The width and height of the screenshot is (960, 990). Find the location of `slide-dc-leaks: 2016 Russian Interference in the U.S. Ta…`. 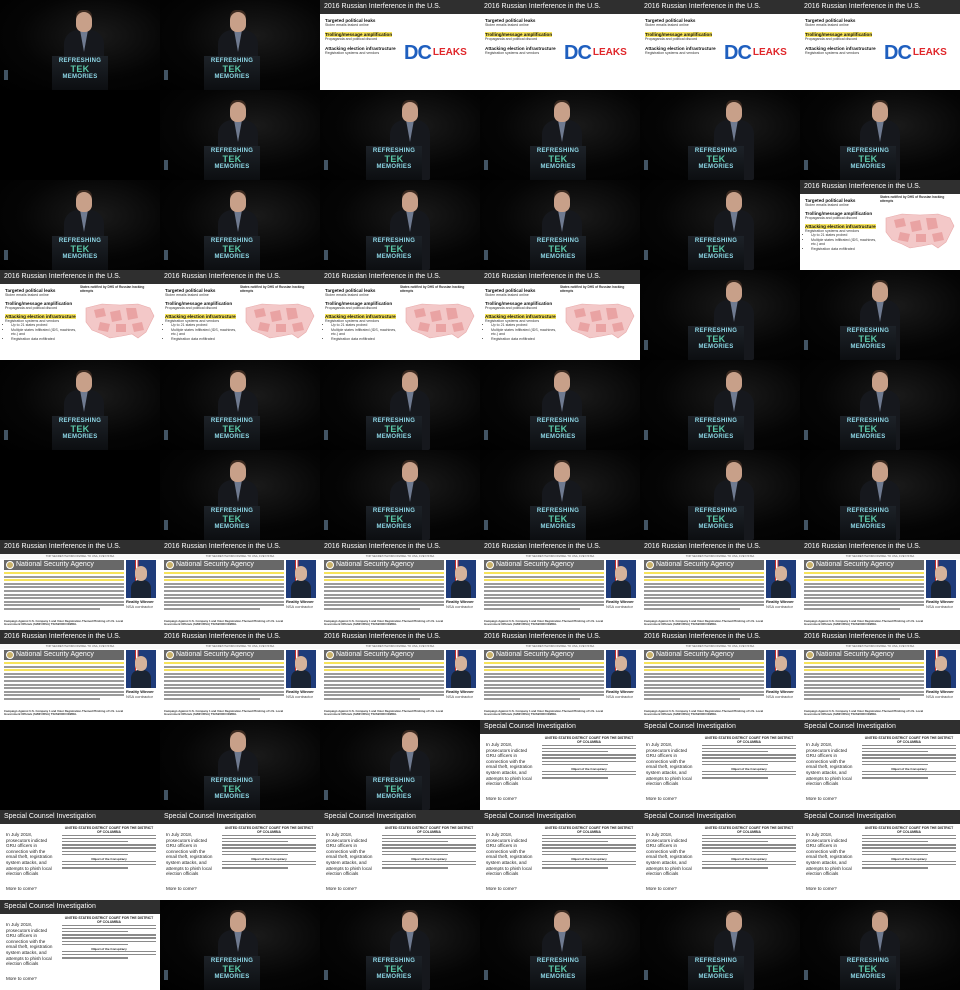

slide-dc-leaks: 2016 Russian Interference in the U.S. Ta… is located at coordinates (560, 45).